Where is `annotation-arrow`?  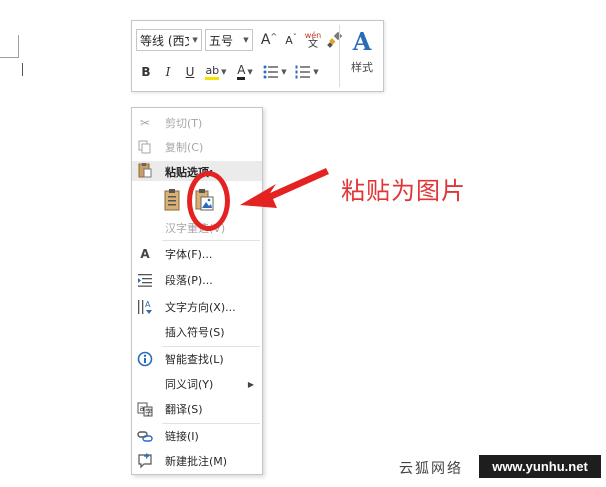 annotation-arrow is located at coordinates (284, 188).